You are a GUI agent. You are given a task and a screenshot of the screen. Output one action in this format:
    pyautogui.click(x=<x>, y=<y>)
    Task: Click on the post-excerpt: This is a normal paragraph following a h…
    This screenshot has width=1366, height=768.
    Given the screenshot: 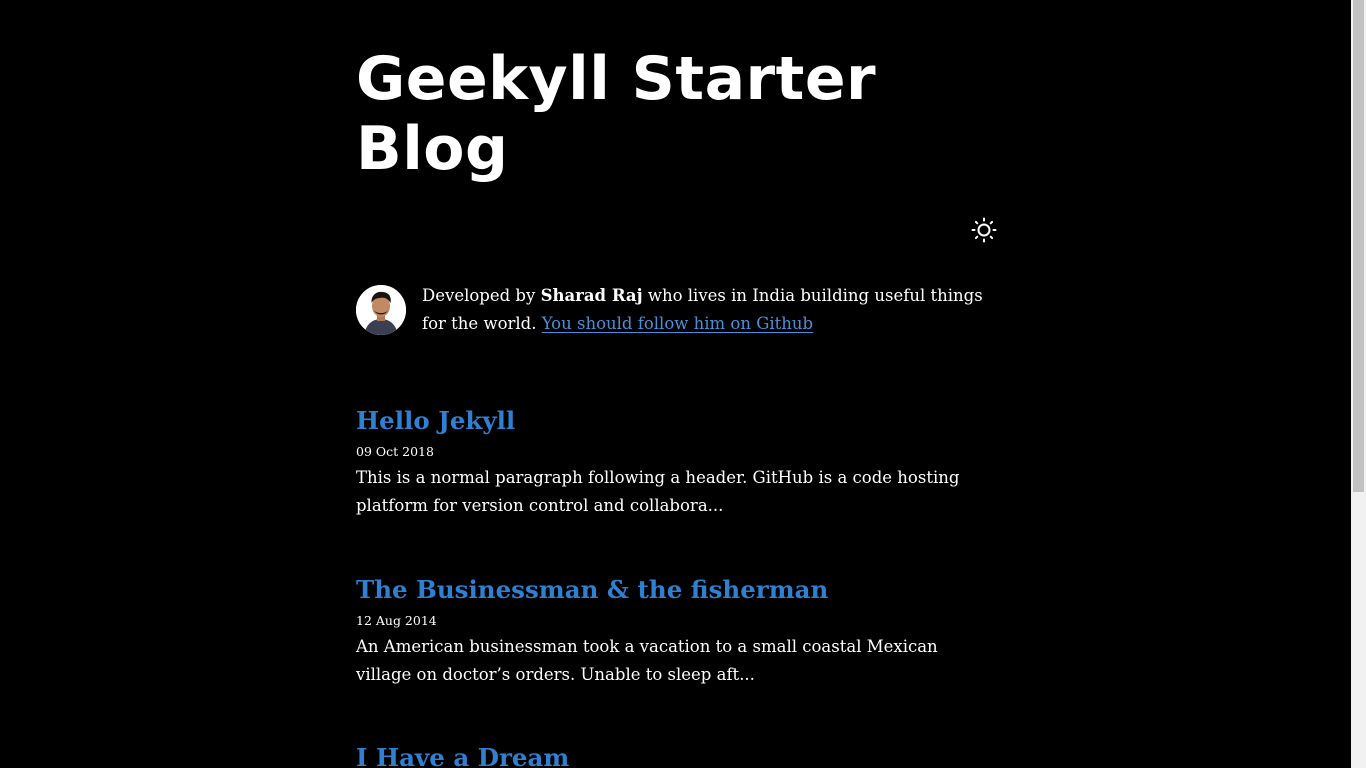 What is the action you would take?
    pyautogui.click(x=658, y=491)
    